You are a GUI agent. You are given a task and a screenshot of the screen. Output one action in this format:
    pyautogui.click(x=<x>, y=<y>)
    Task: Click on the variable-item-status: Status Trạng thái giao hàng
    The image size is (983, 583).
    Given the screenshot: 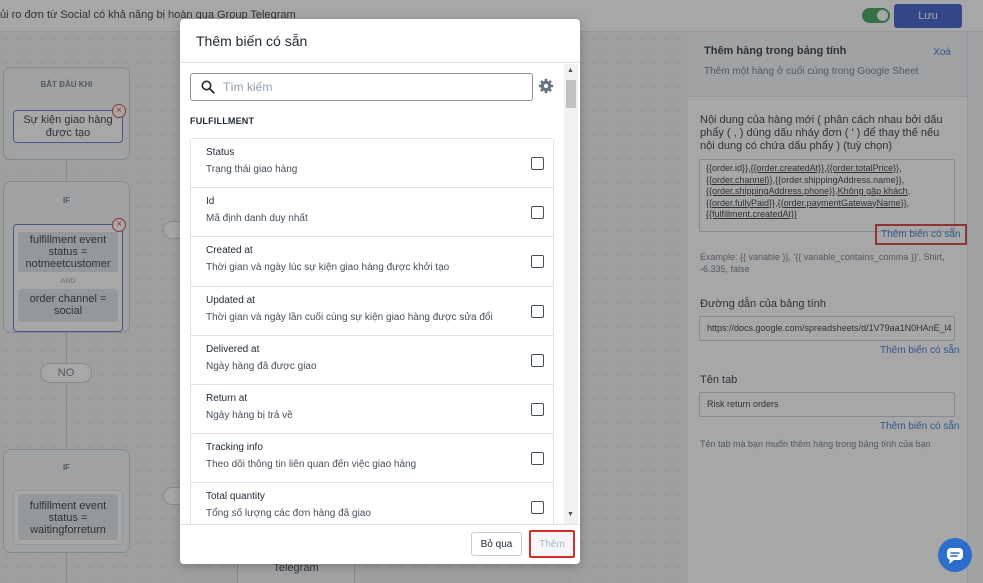 What is the action you would take?
    pyautogui.click(x=372, y=164)
    